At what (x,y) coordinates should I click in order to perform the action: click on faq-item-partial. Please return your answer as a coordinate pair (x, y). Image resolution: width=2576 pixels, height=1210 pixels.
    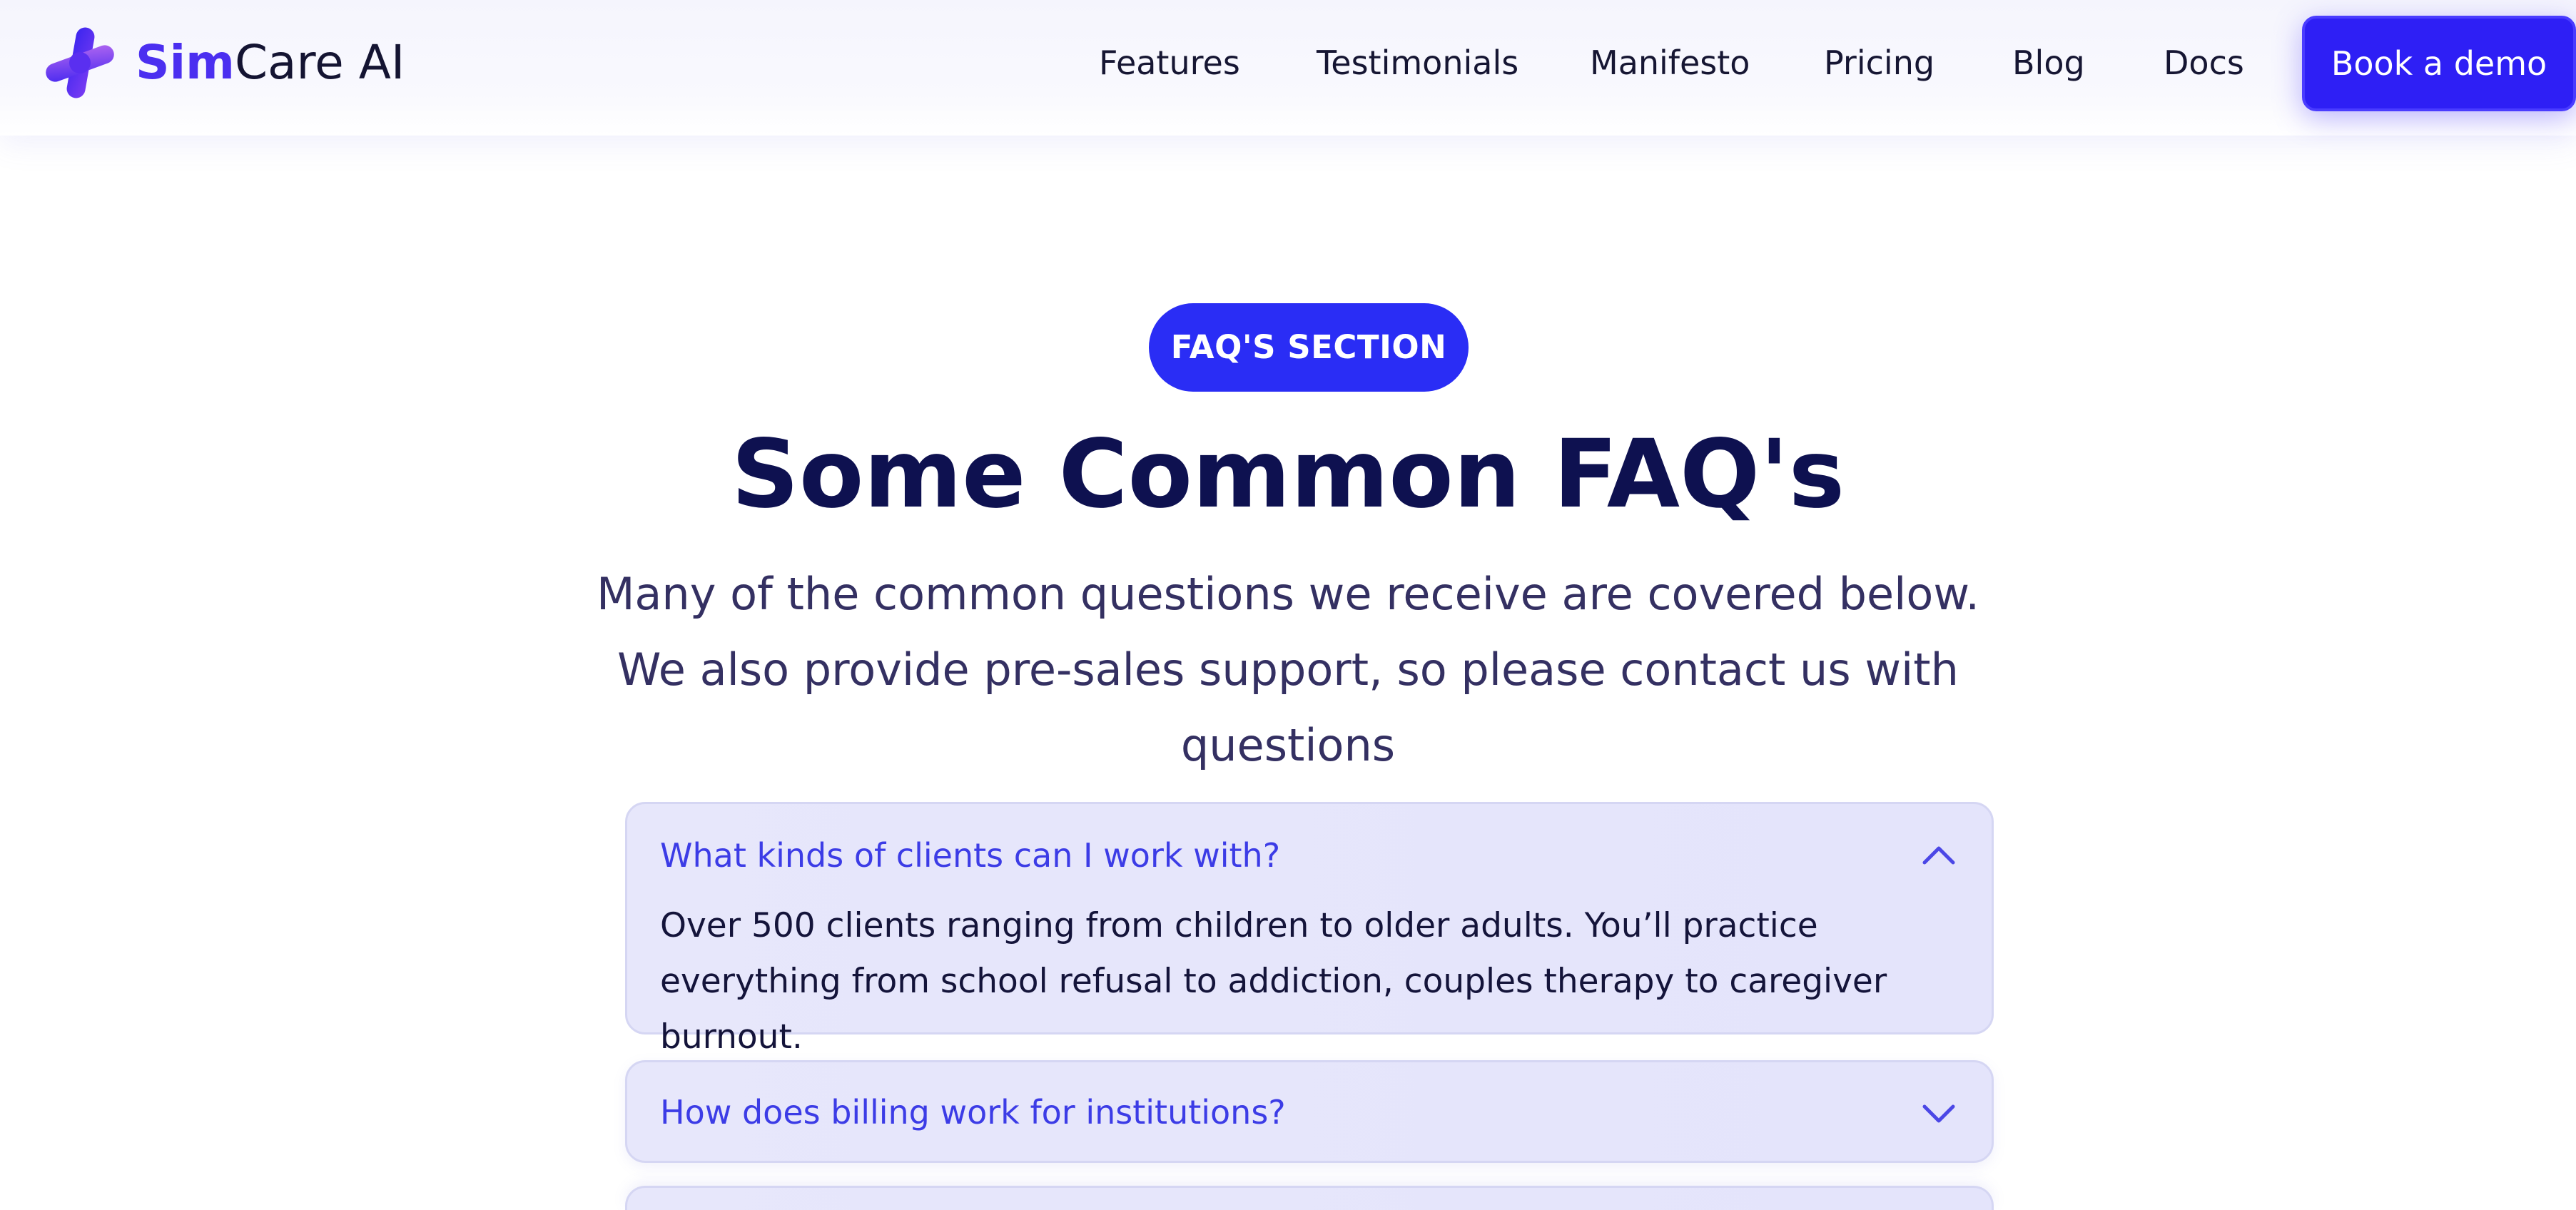
    Looking at the image, I should click on (1309, 1198).